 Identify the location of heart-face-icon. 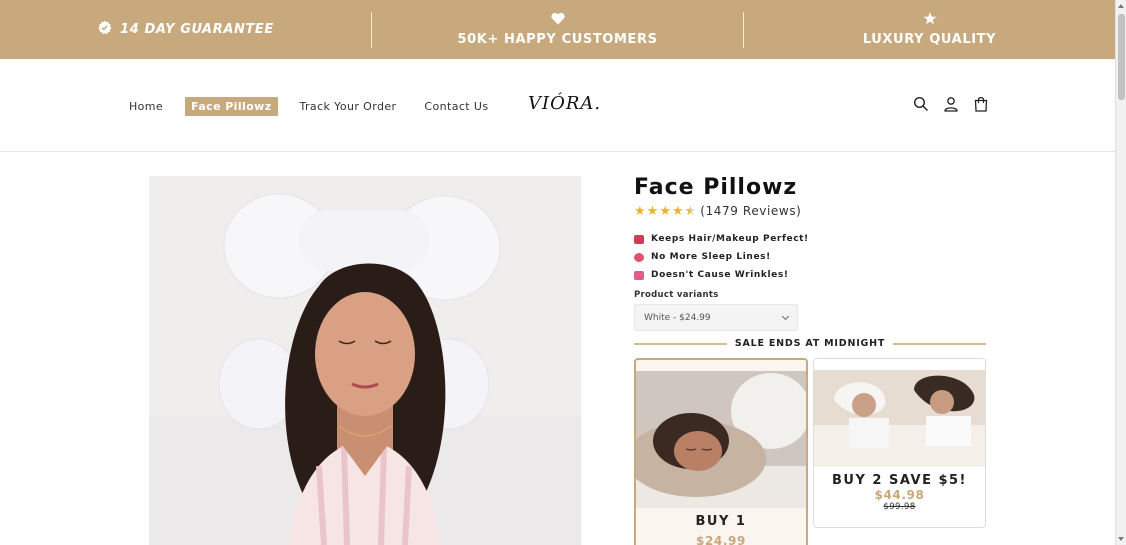
(639, 257).